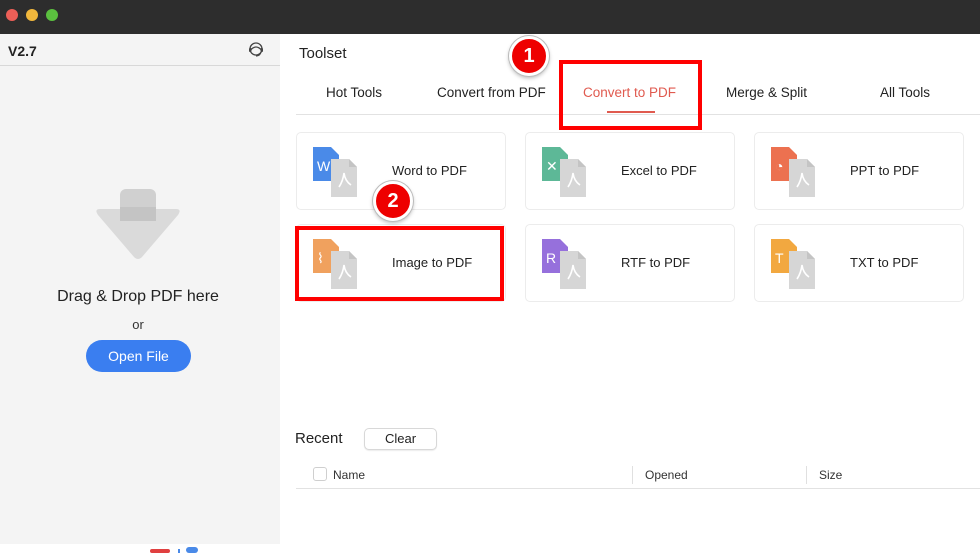 The image size is (980, 558). Describe the element at coordinates (354, 92) in the screenshot. I see `tab-hot-tools: Hot Tools` at that location.